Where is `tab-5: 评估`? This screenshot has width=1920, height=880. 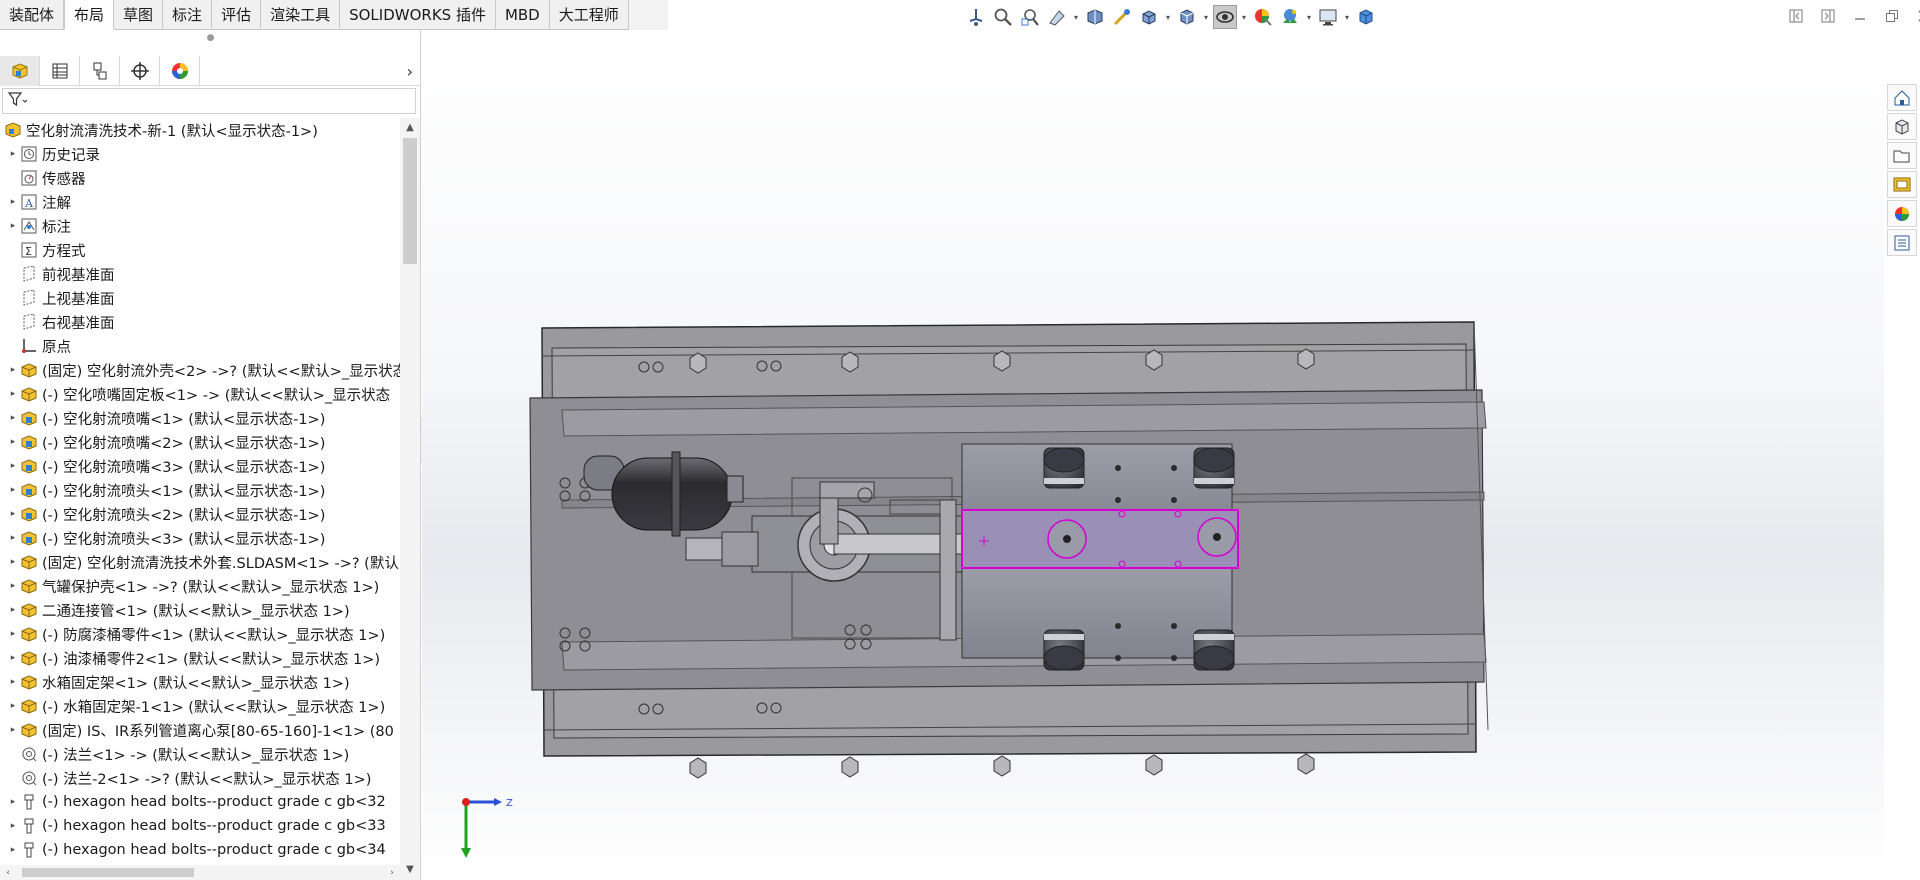
tab-5: 评估 is located at coordinates (237, 15).